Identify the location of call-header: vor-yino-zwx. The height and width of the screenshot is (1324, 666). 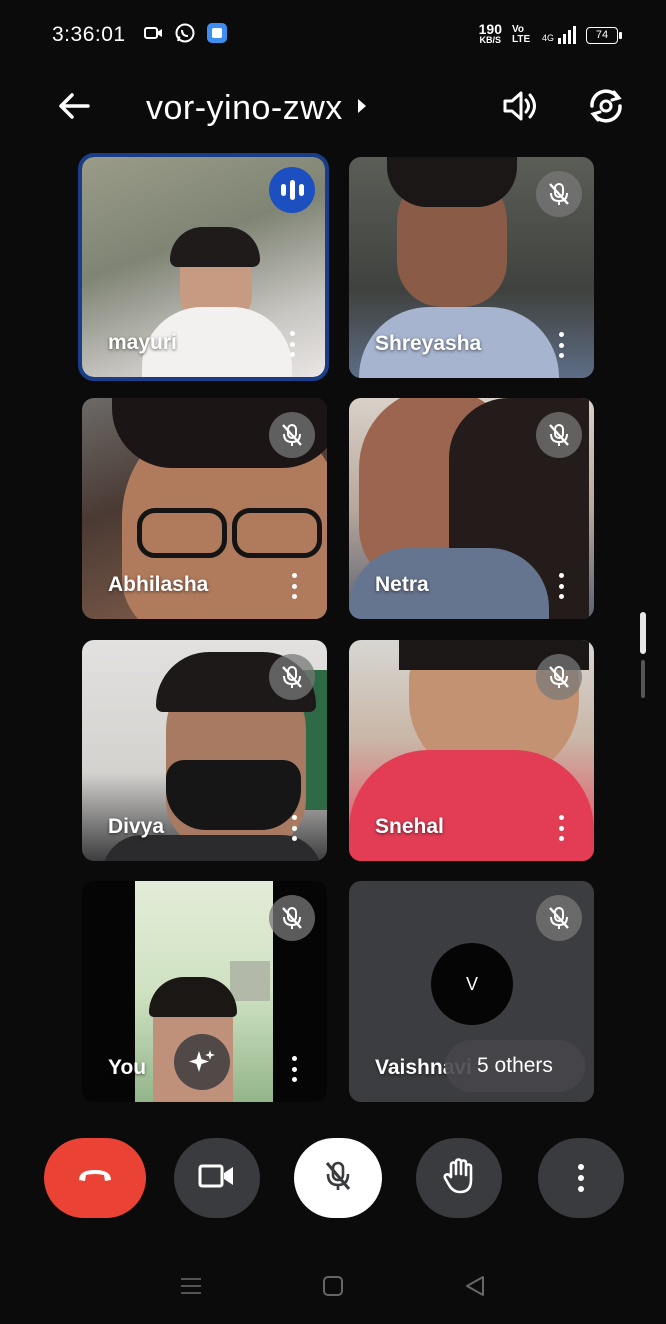
(333, 108).